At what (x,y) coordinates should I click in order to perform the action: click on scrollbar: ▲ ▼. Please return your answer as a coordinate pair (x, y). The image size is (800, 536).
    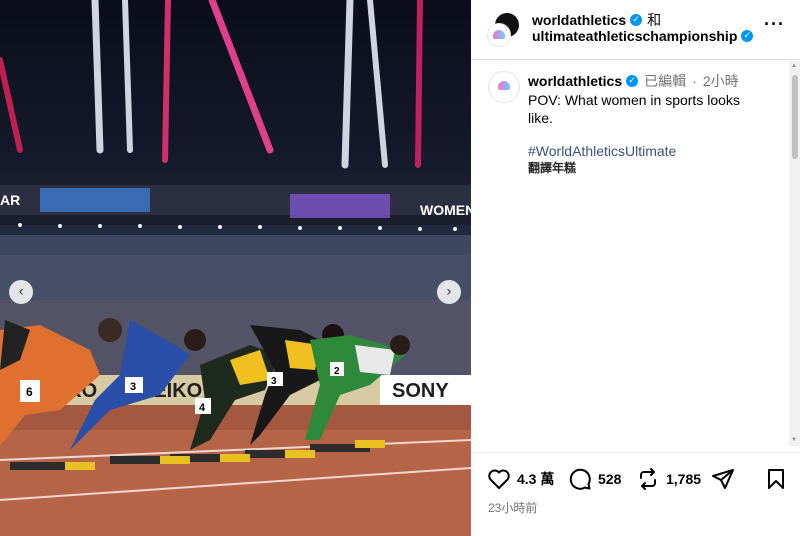
    Looking at the image, I should click on (794, 253).